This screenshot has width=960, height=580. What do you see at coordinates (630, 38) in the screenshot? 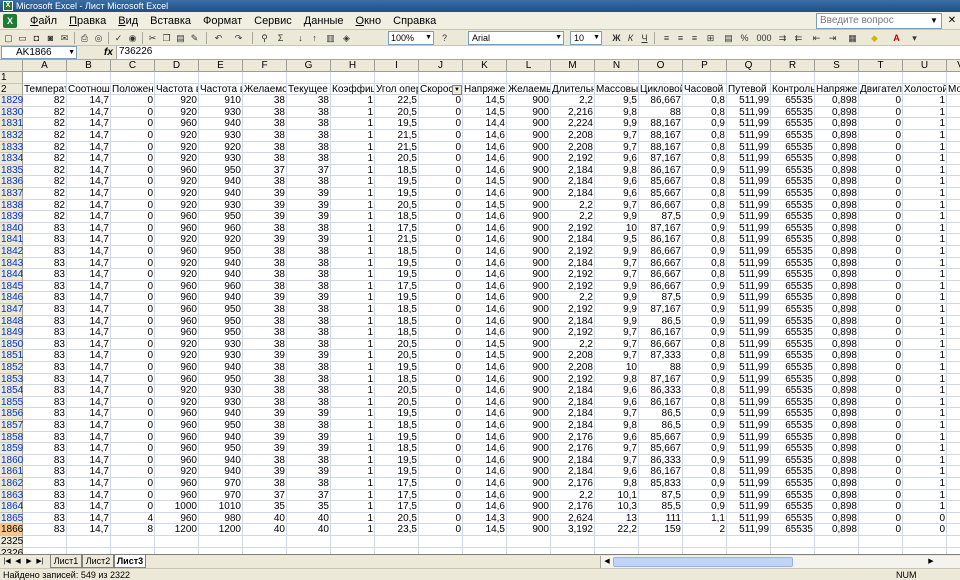
I see `italic-button: К` at bounding box center [630, 38].